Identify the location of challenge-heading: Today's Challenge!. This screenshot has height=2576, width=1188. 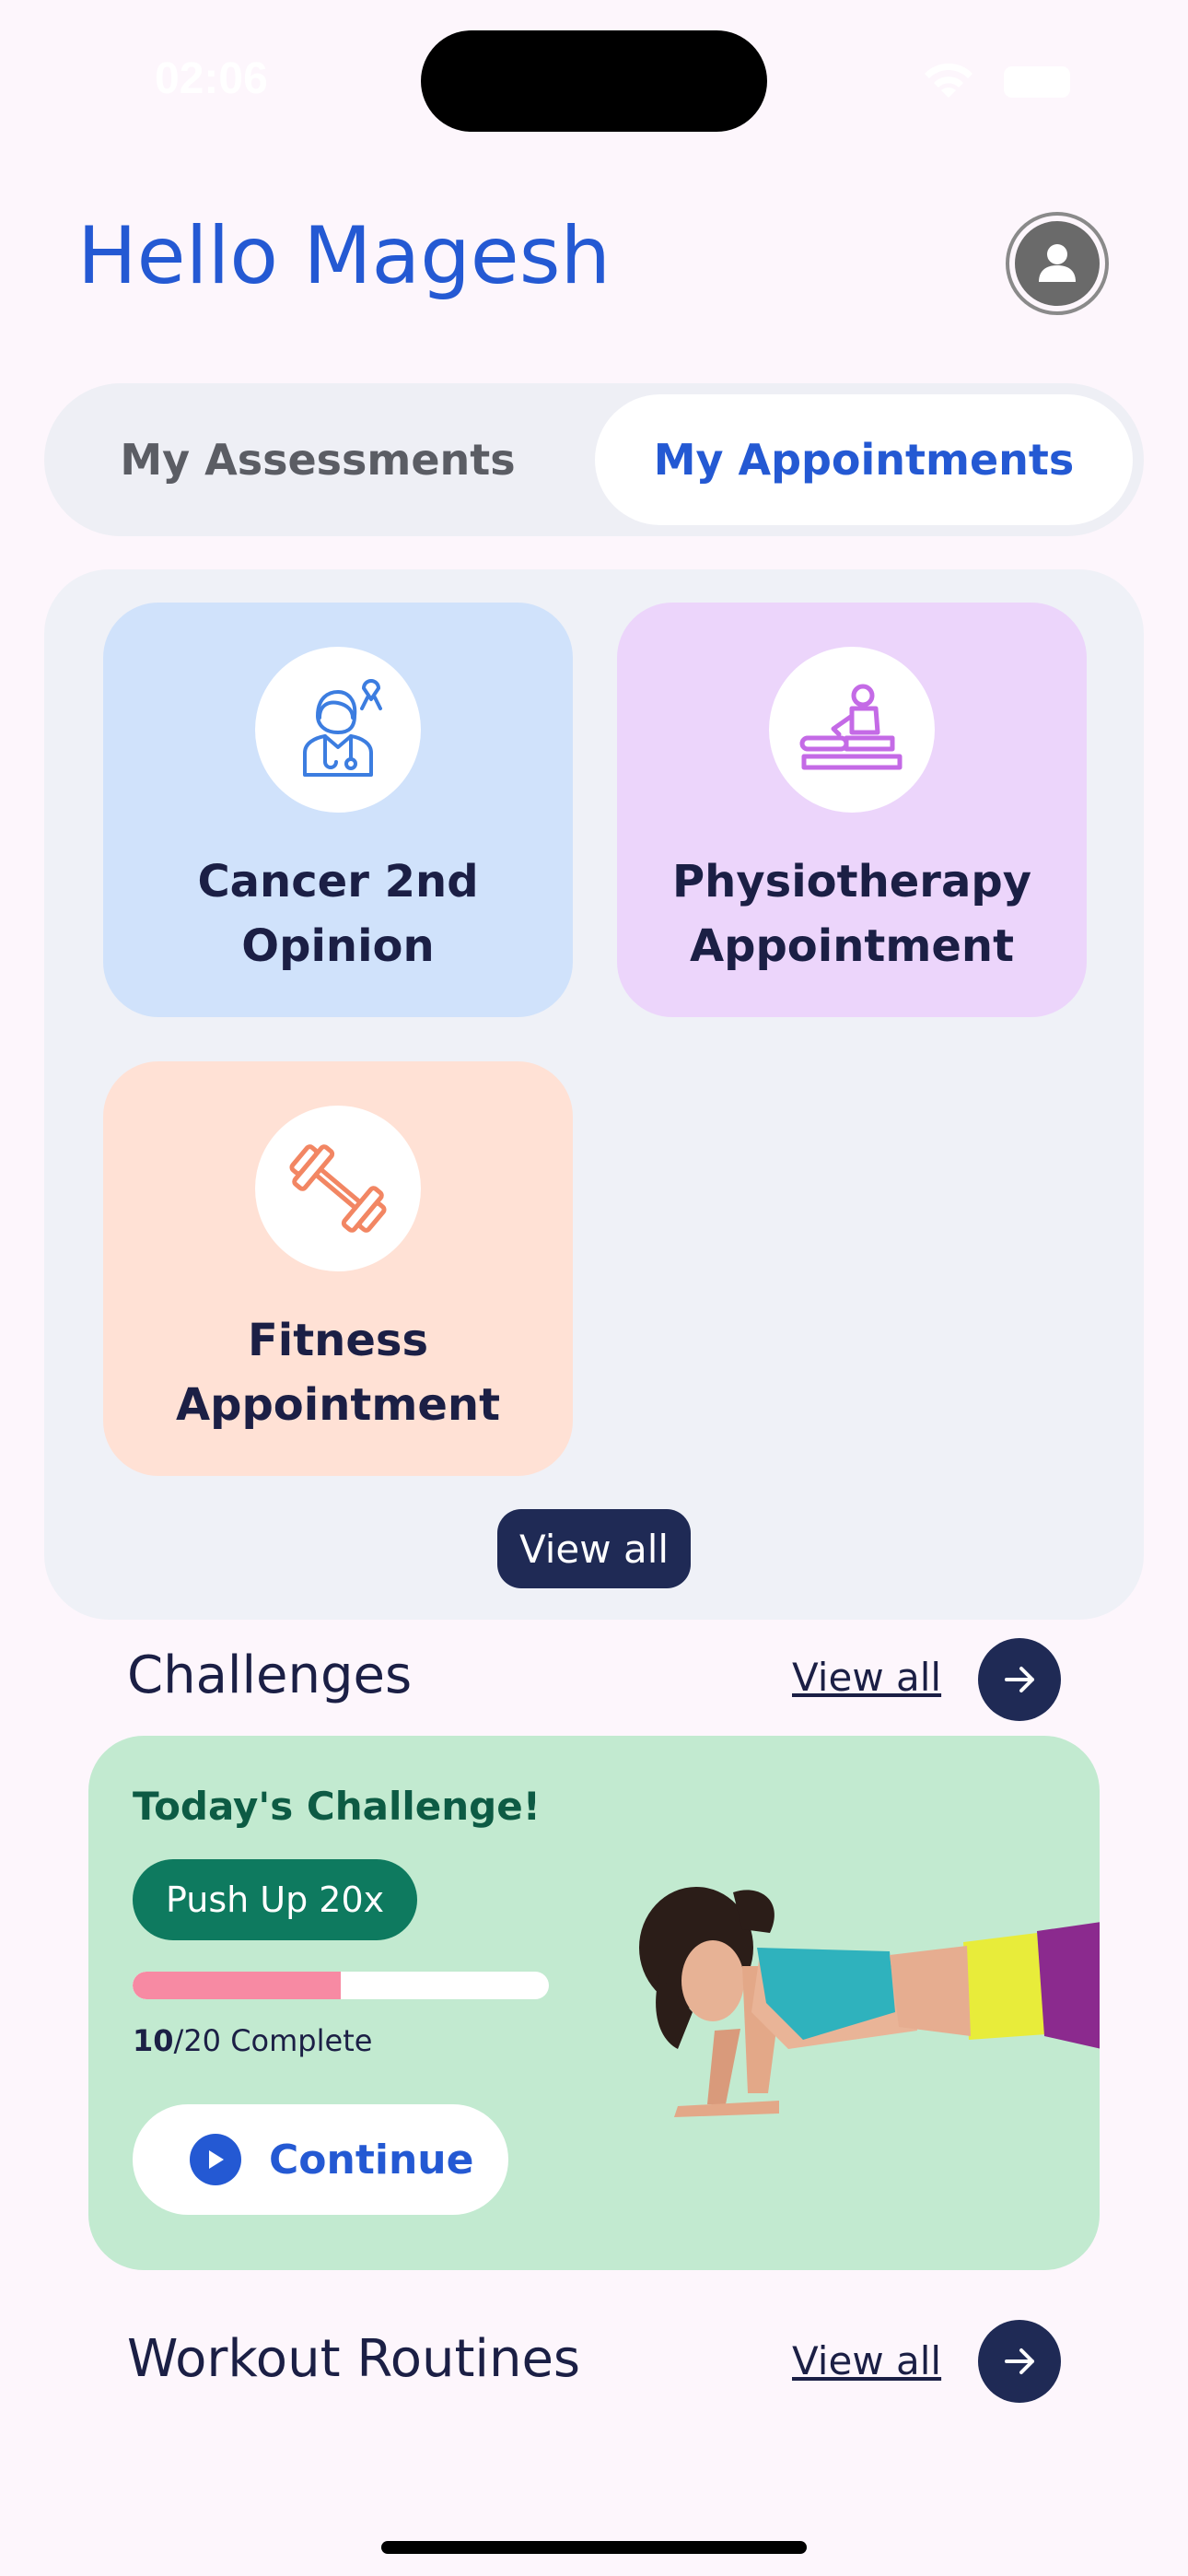
(337, 1806).